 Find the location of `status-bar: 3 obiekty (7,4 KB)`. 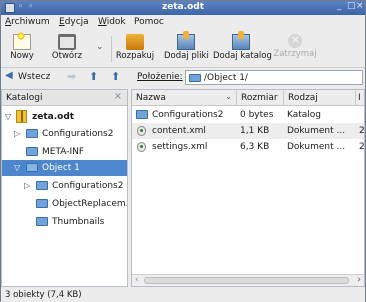

status-bar: 3 obiekty (7,4 KB) is located at coordinates (183, 295).